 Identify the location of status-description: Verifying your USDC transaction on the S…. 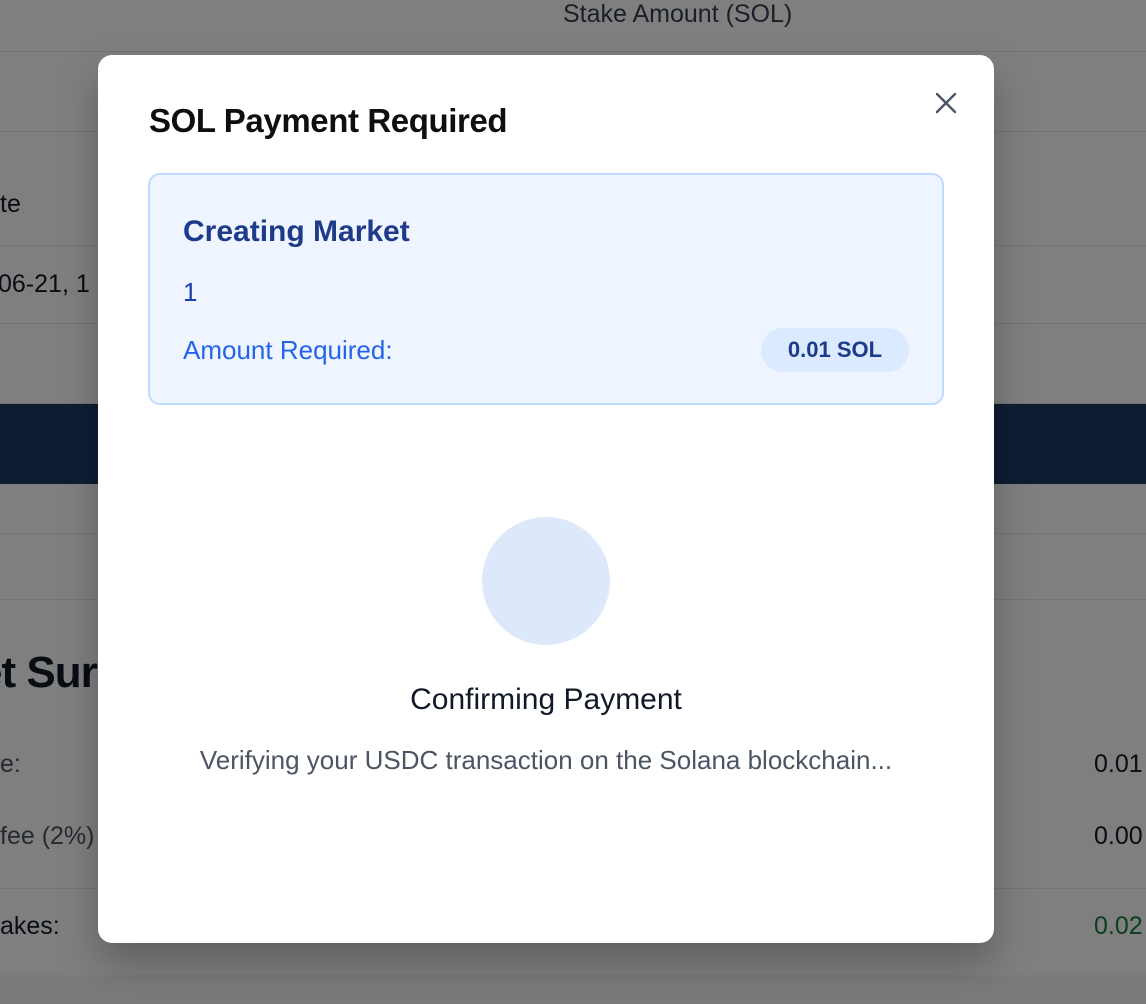
(546, 760).